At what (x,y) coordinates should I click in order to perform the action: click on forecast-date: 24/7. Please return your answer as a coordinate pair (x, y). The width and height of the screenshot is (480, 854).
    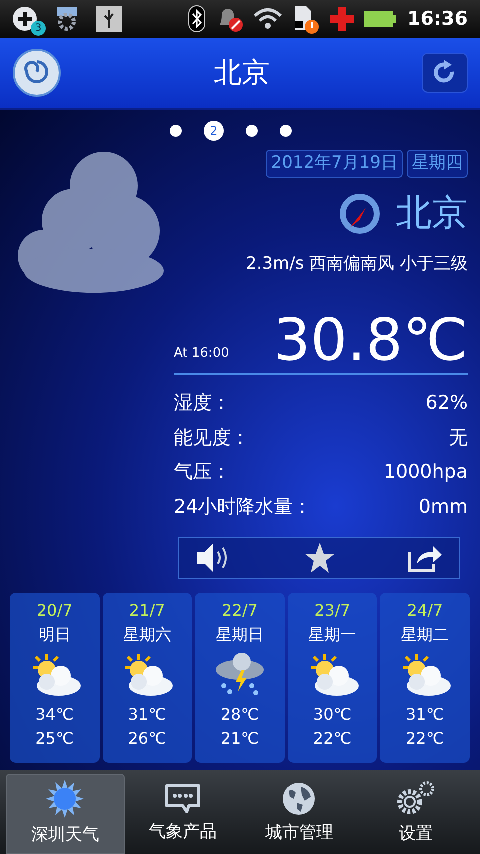
    Looking at the image, I should click on (425, 611).